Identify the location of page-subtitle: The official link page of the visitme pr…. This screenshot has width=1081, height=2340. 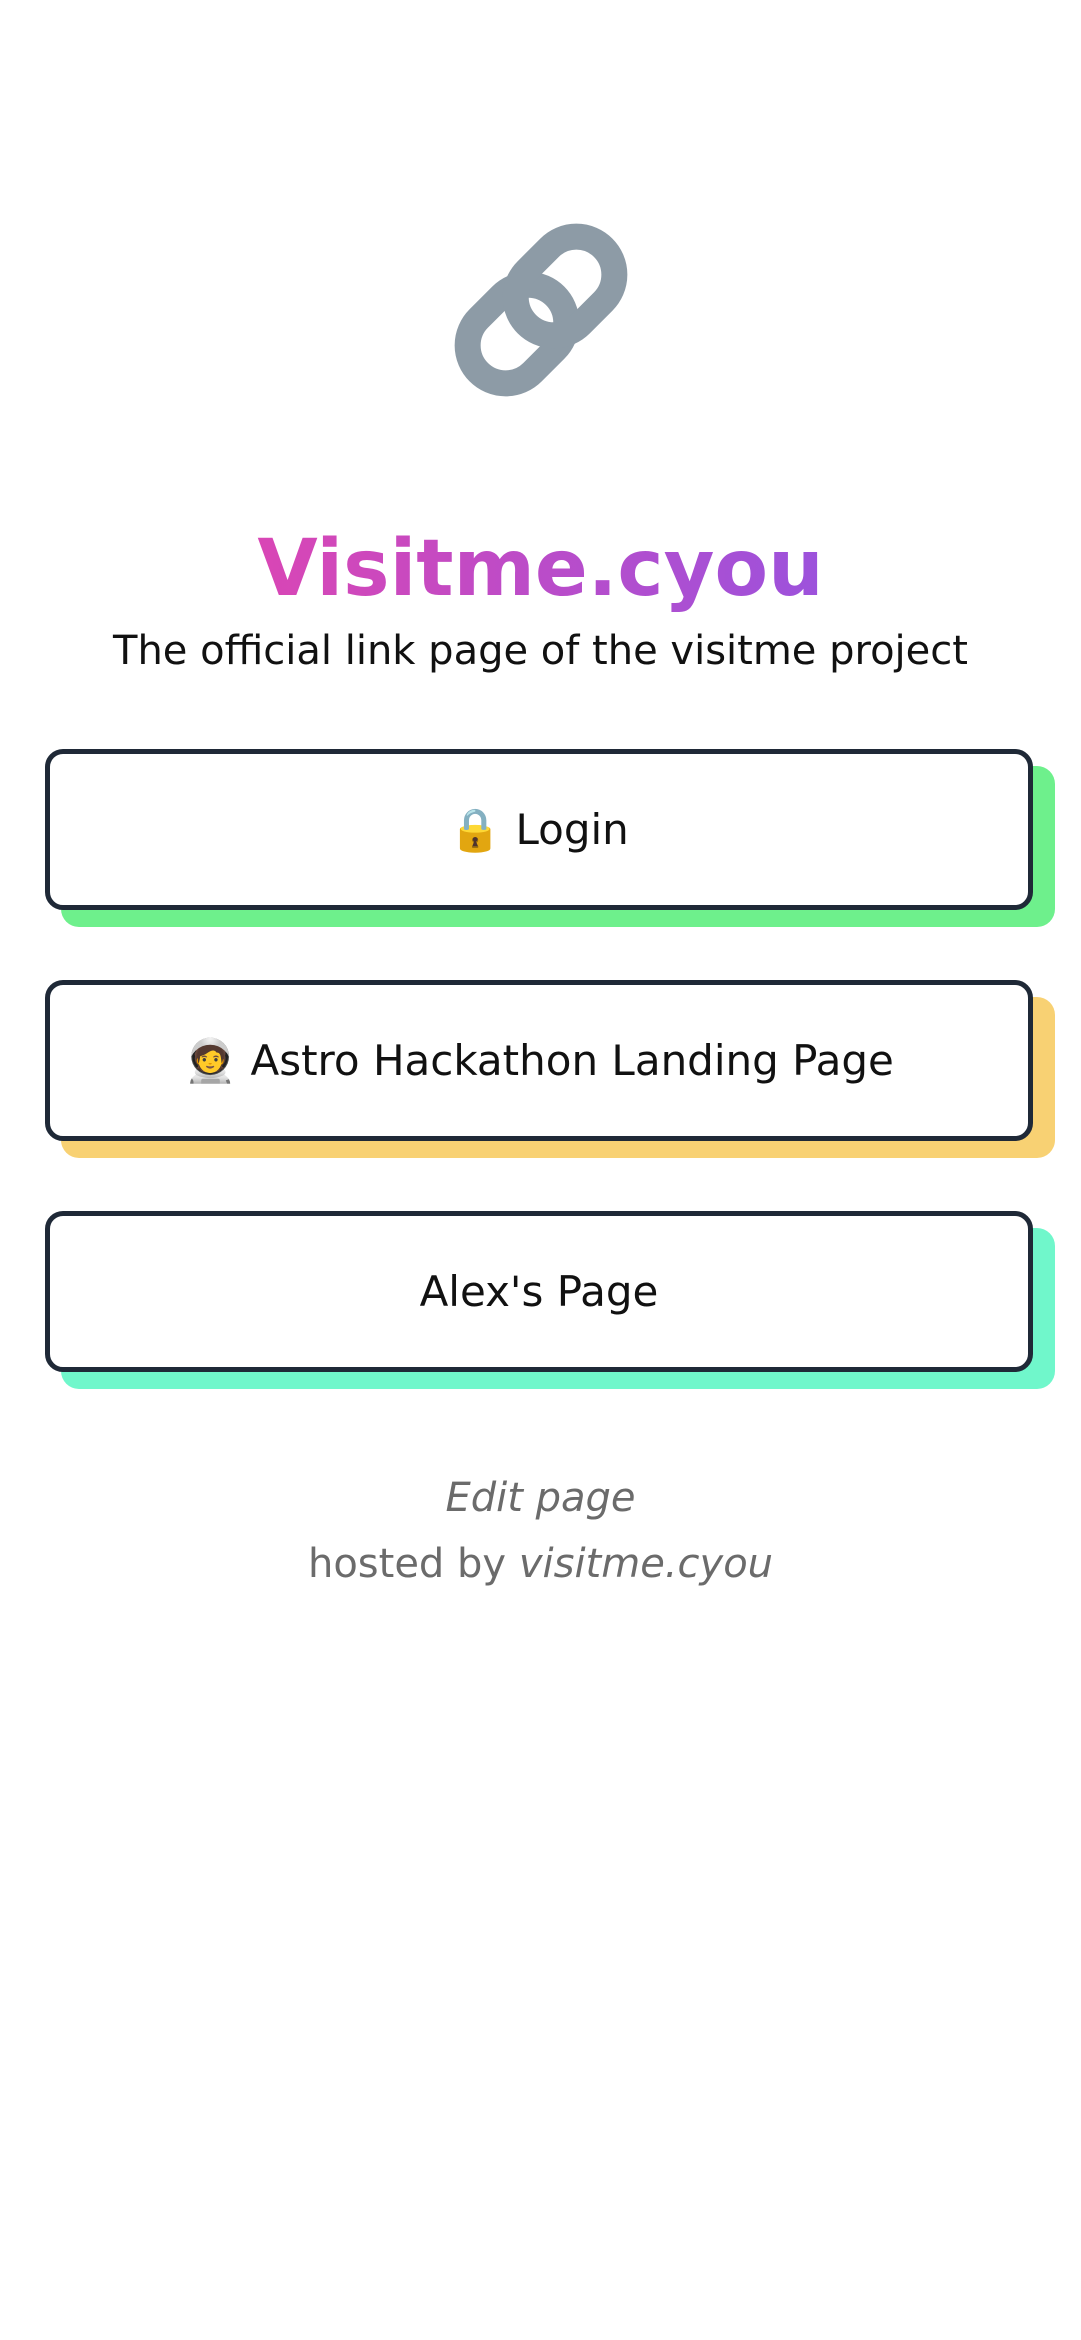
(540, 651).